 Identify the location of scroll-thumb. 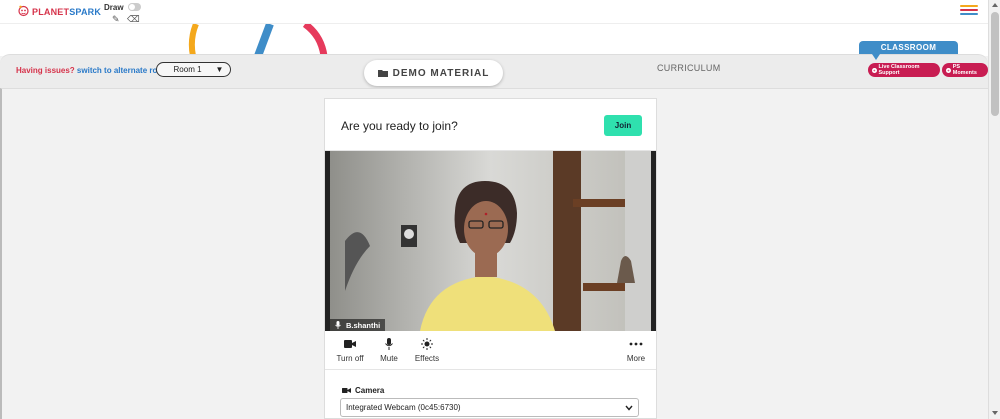
(995, 64).